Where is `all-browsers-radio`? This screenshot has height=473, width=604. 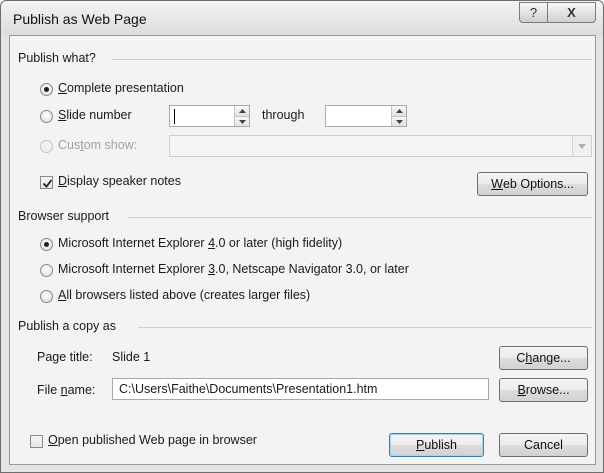 all-browsers-radio is located at coordinates (46, 296).